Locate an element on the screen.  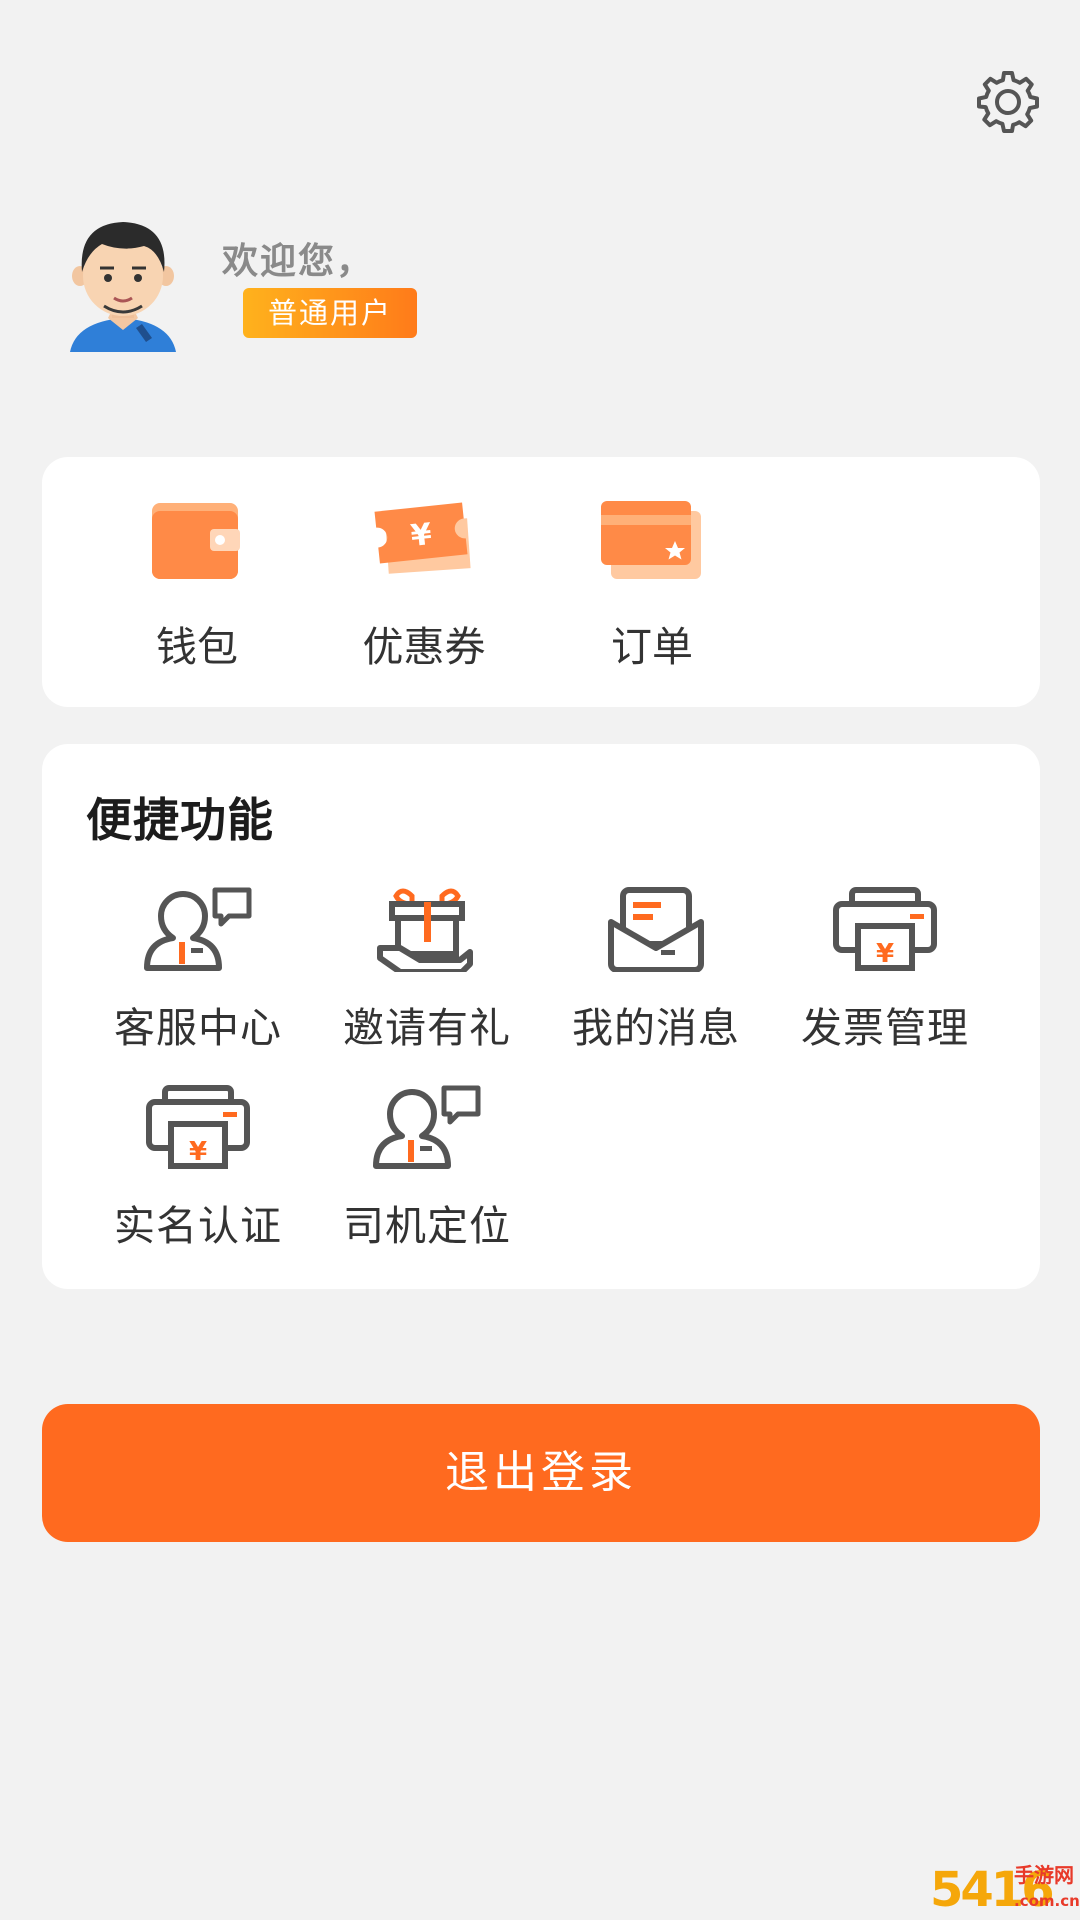
real-name-auth-entry: ¥ 实名认证 is located at coordinates (198, 1169).